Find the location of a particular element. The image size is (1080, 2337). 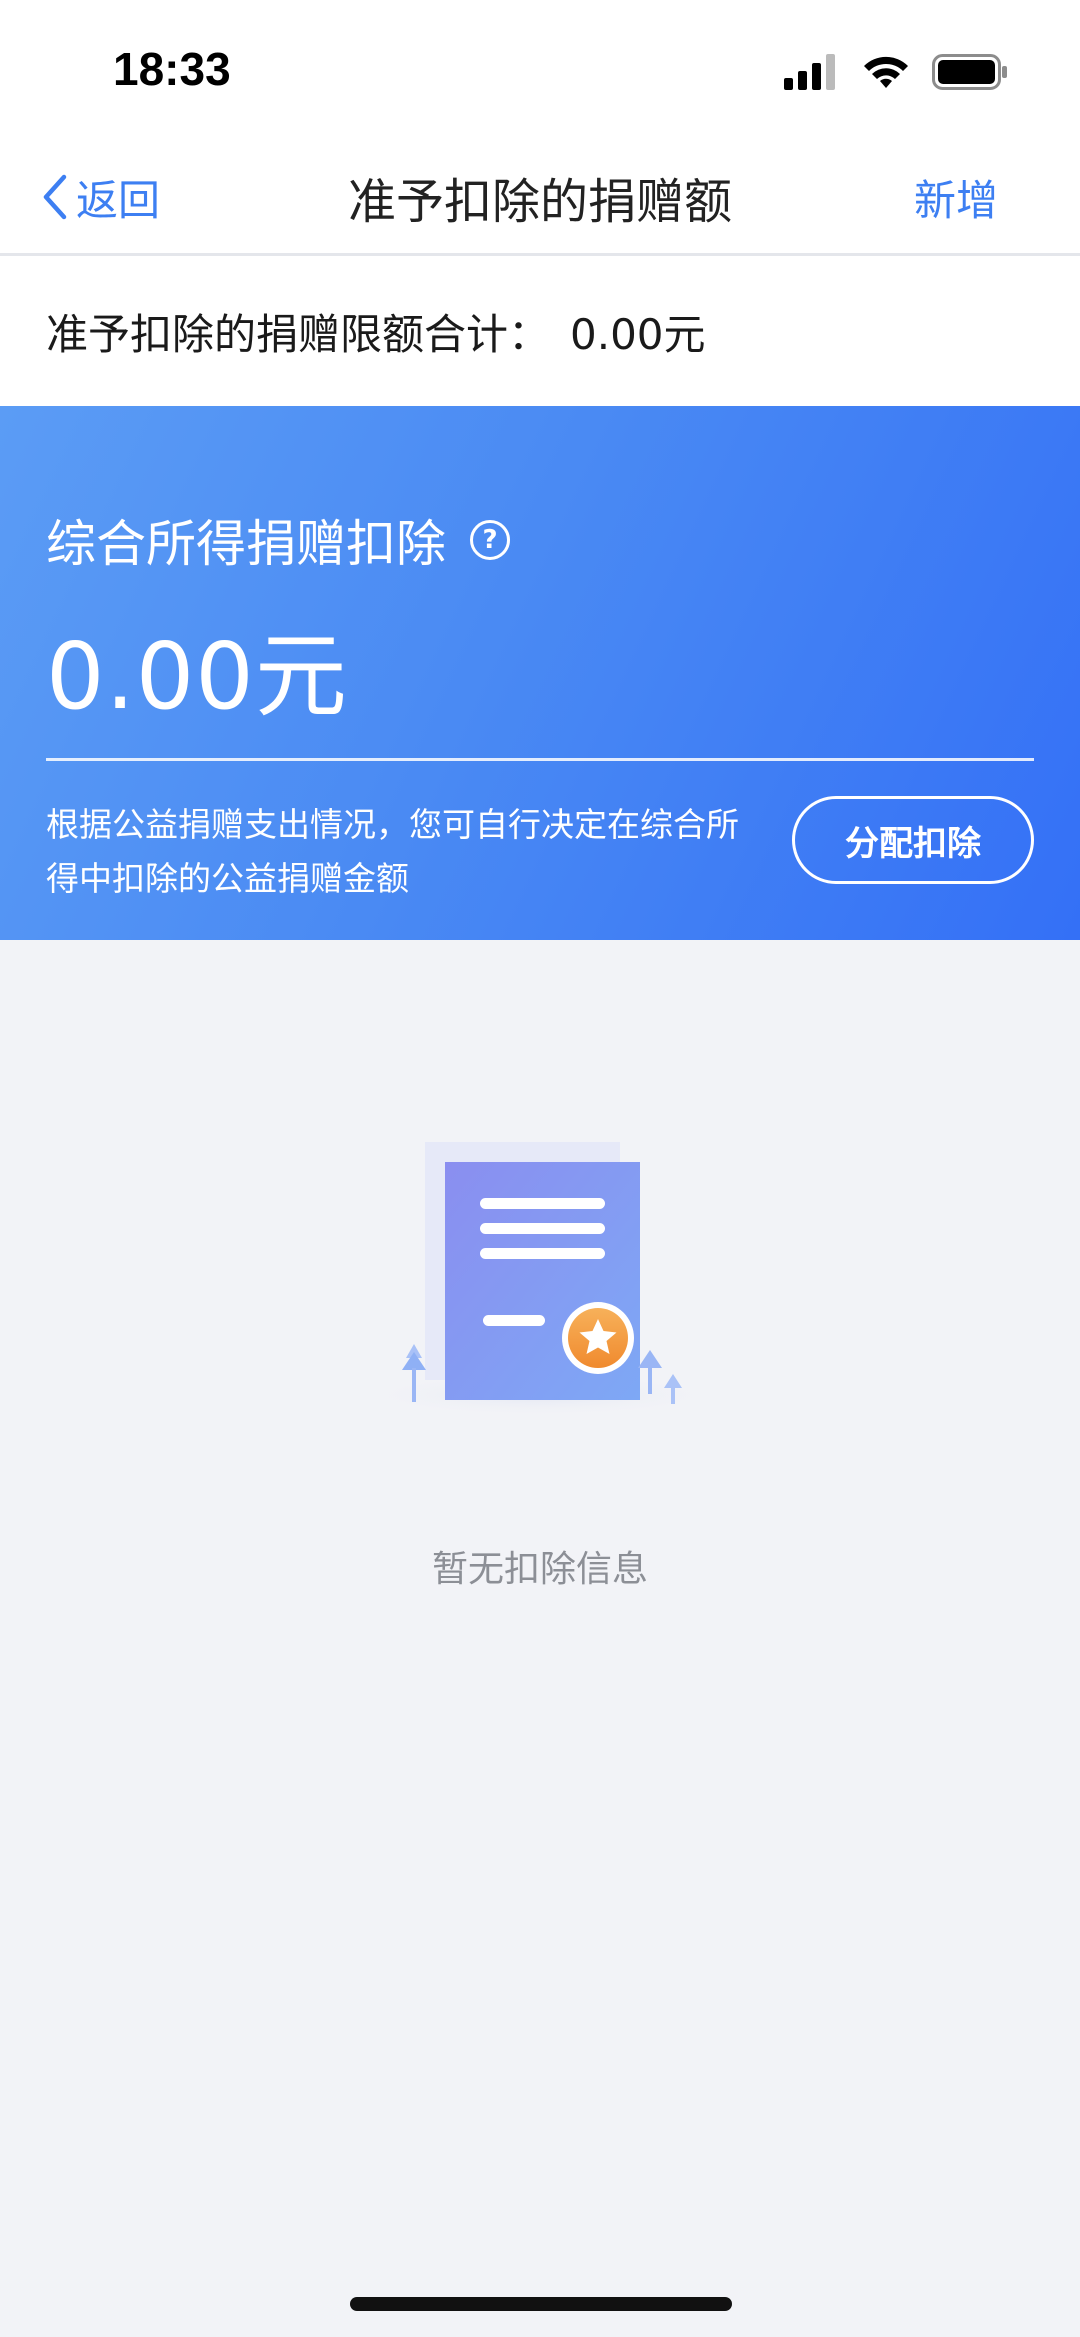

wifi-icon is located at coordinates (886, 72).